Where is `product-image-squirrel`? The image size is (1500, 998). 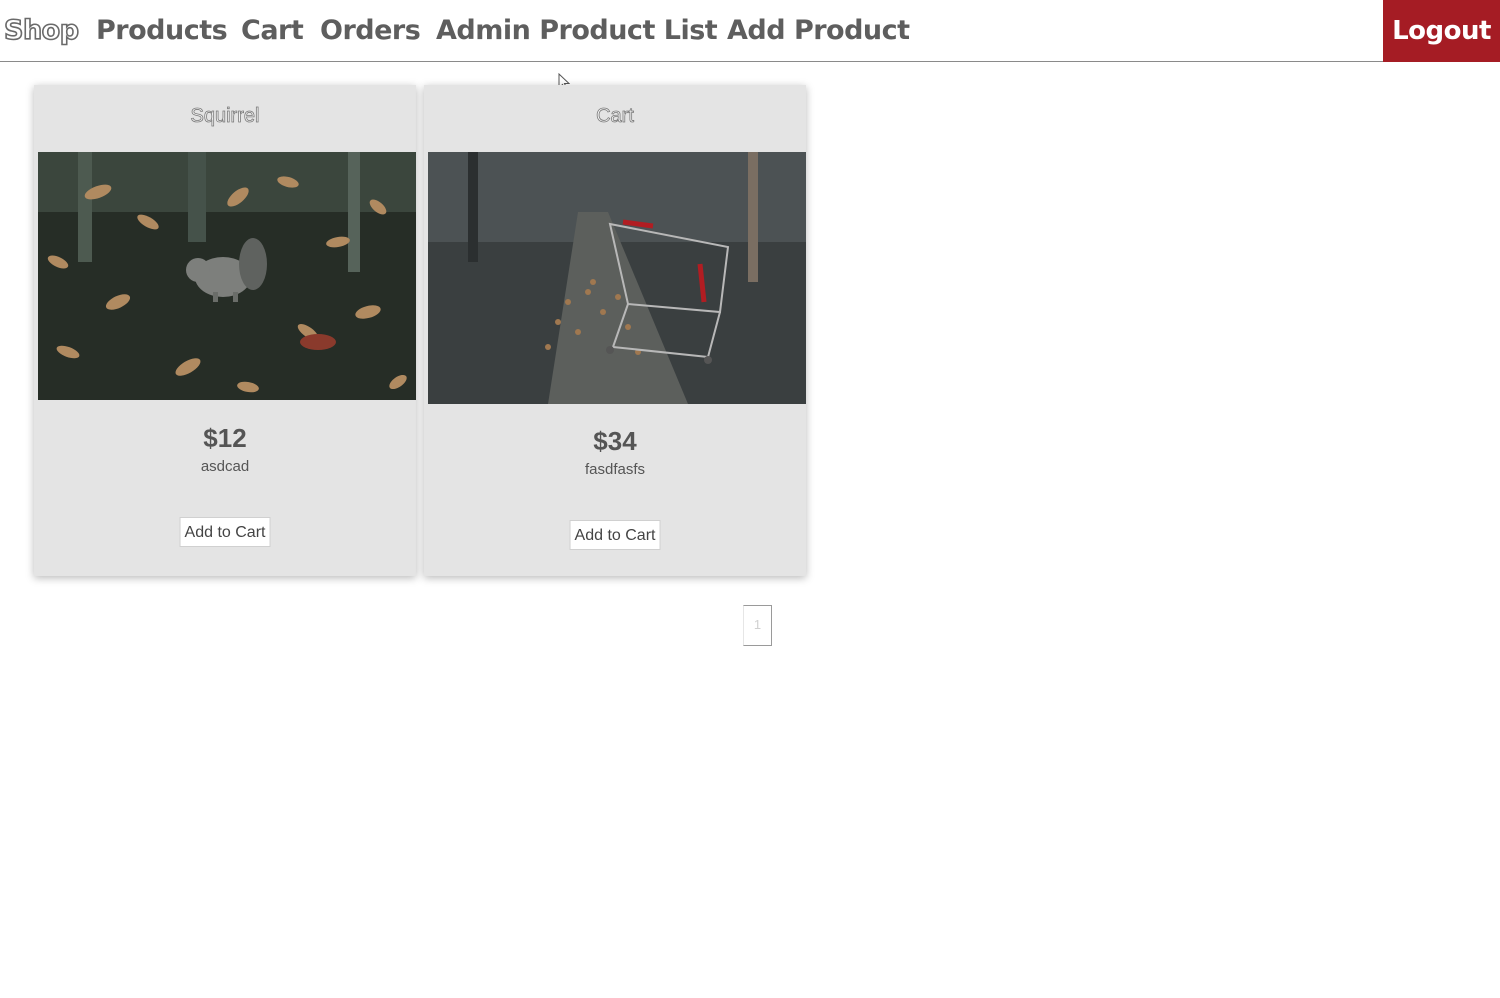 product-image-squirrel is located at coordinates (227, 276).